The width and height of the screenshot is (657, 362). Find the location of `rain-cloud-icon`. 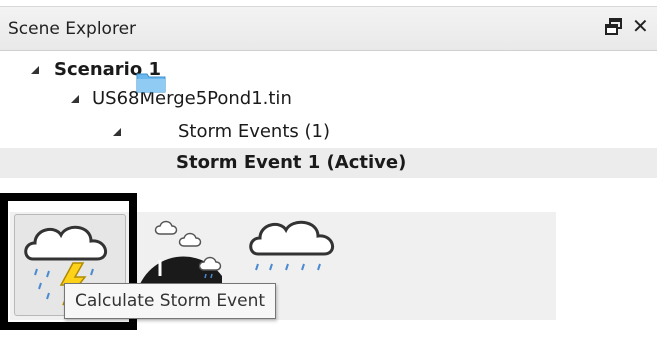

rain-cloud-icon is located at coordinates (291, 245).